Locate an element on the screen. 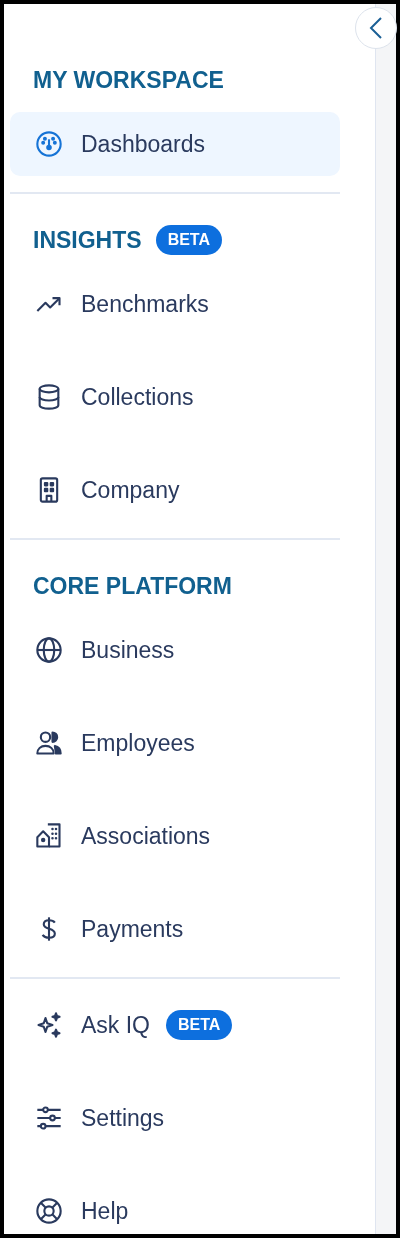  sparkles-icon is located at coordinates (49, 1025).